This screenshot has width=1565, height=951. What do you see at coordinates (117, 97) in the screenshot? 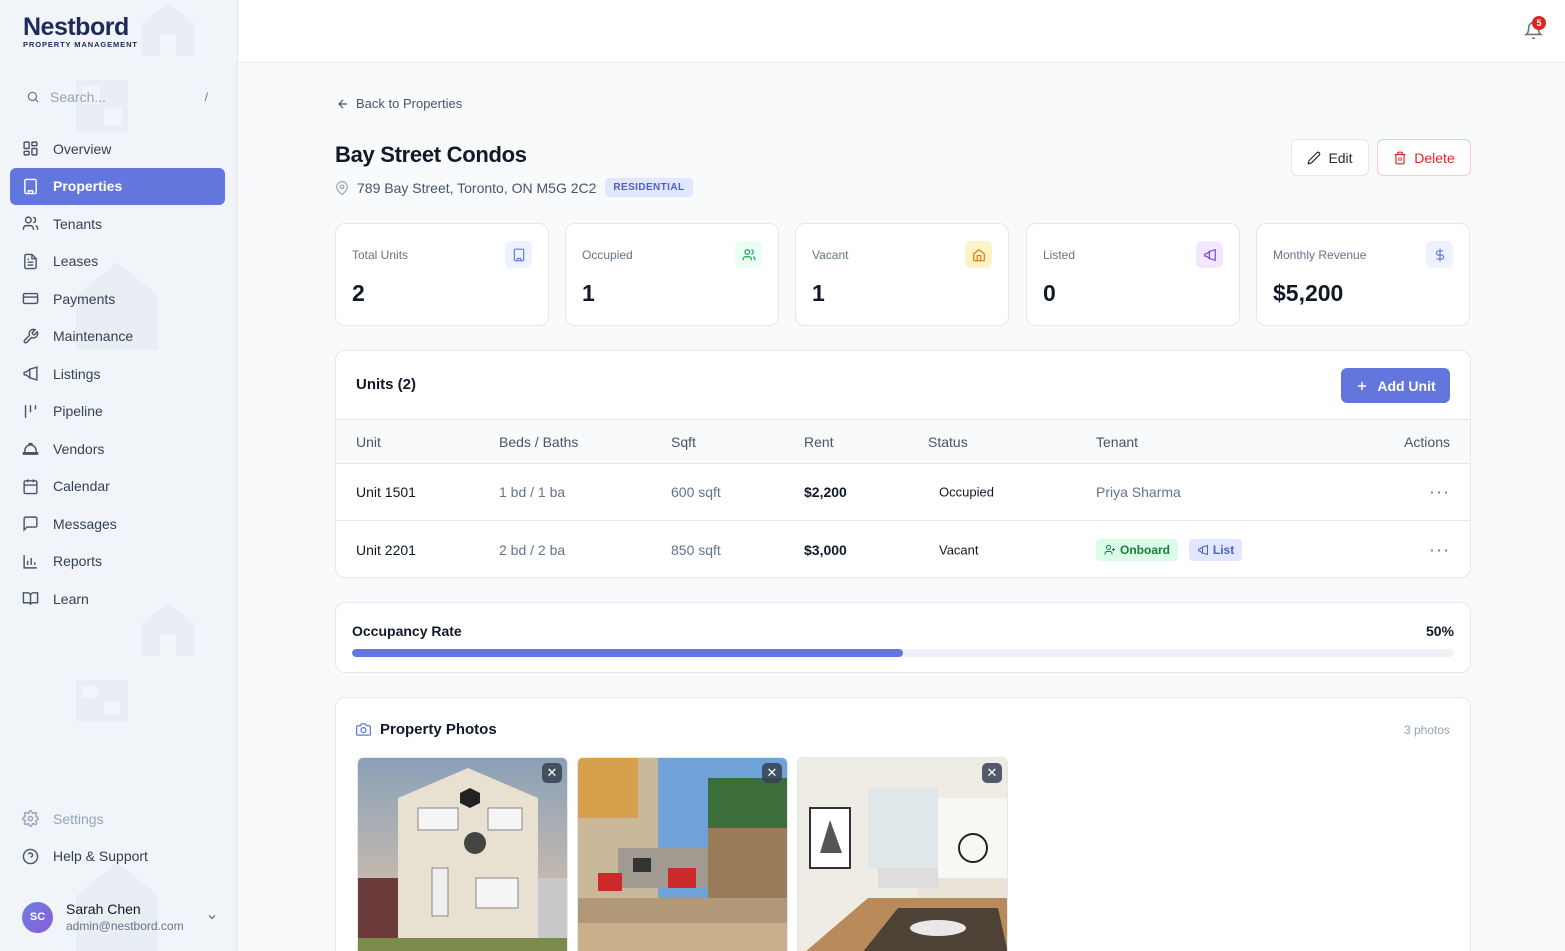
I see `search-input: Search... /` at bounding box center [117, 97].